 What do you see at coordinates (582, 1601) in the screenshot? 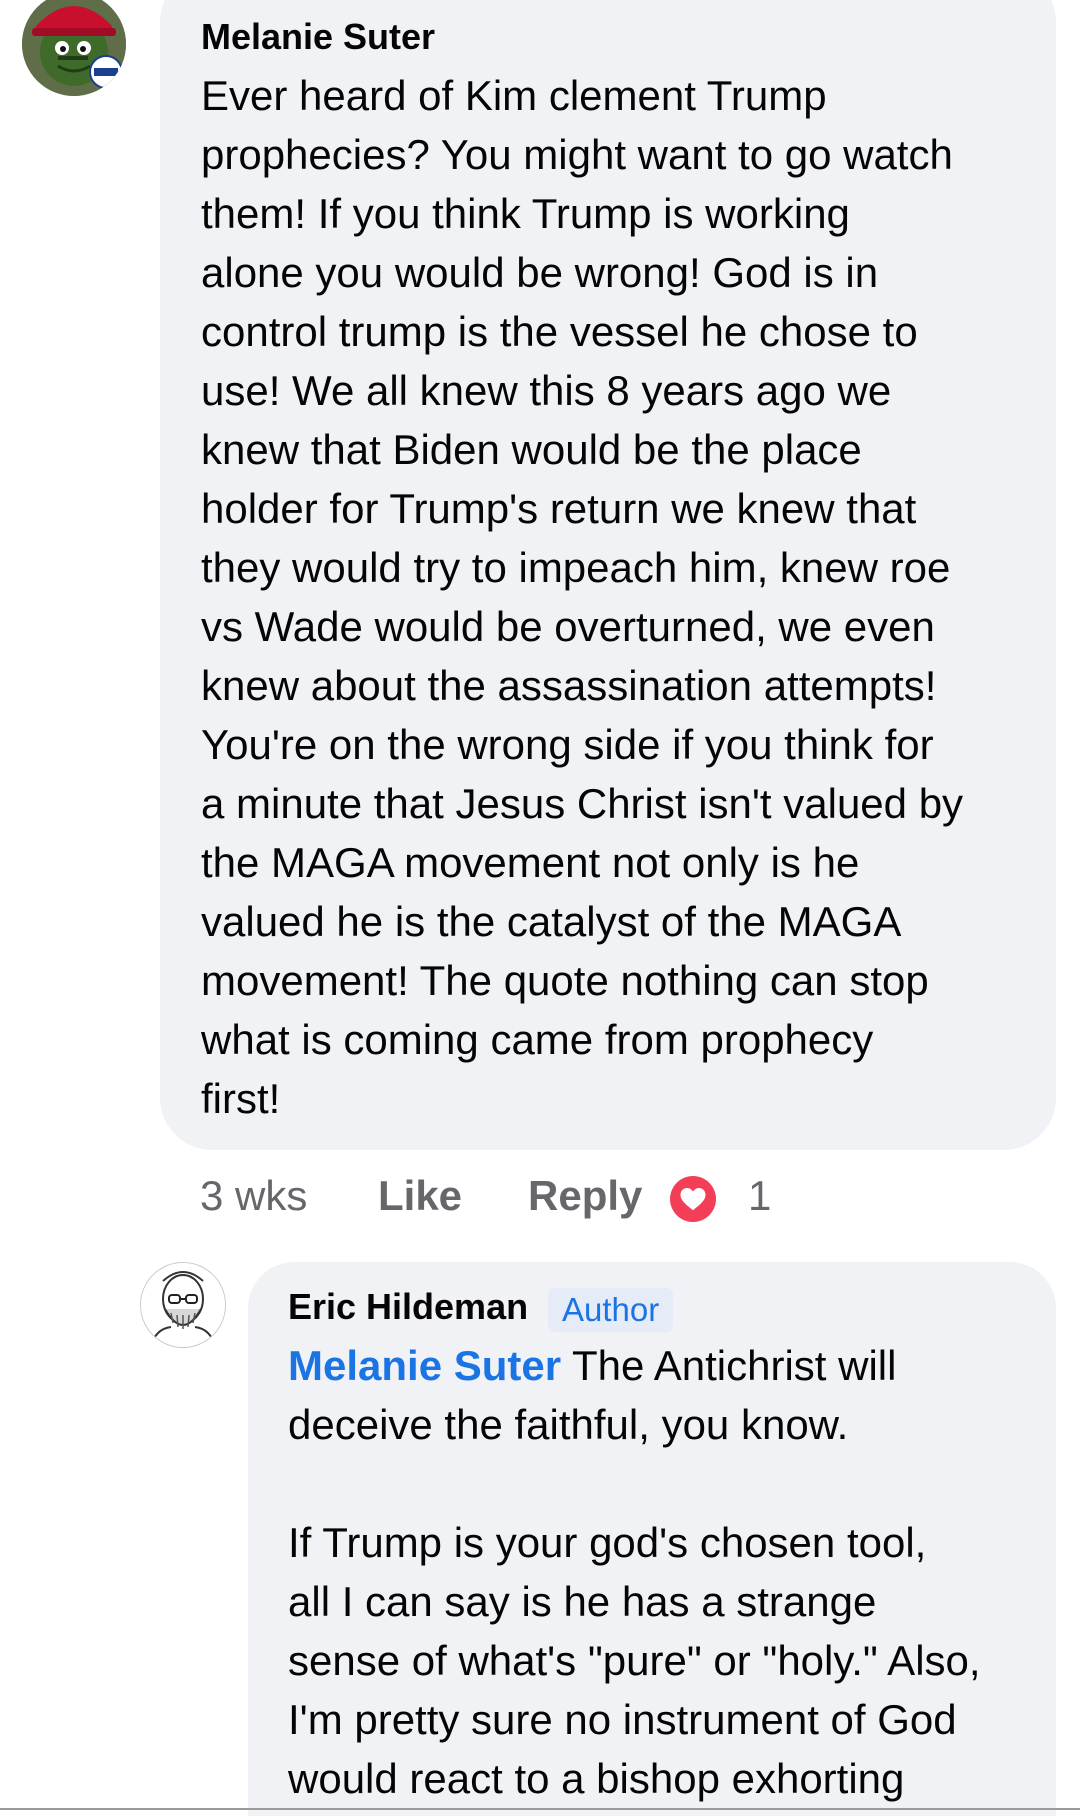
I see `reply-text-line: all I can say is he has a strange` at bounding box center [582, 1601].